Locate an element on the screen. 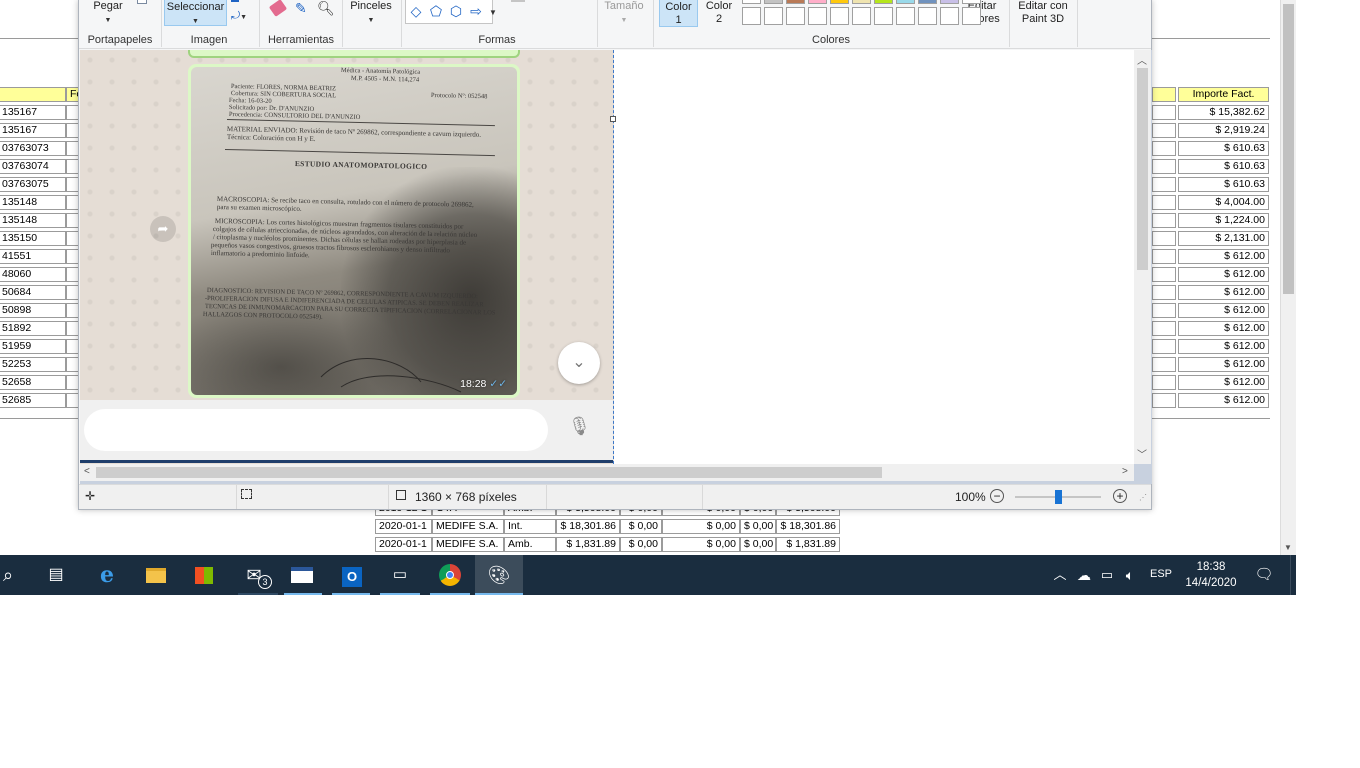  canvas-vertical-scrollbar: ︿ ﹀ is located at coordinates (1142, 257).